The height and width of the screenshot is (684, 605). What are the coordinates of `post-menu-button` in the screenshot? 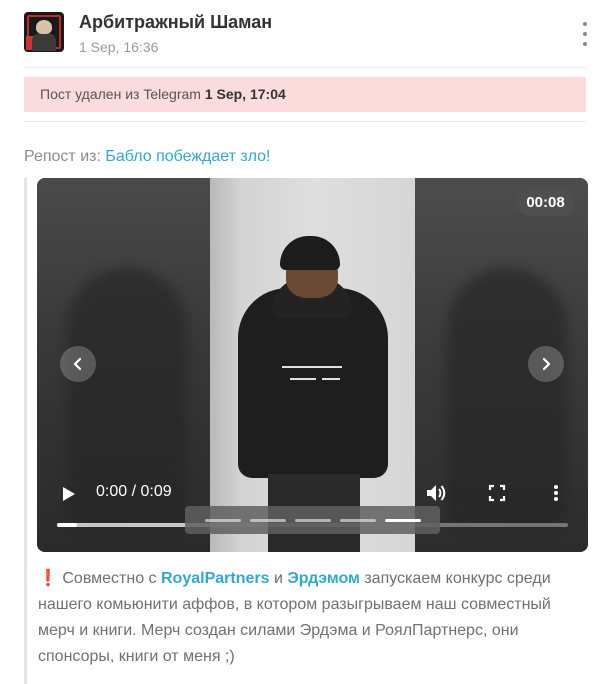 It's located at (585, 34).